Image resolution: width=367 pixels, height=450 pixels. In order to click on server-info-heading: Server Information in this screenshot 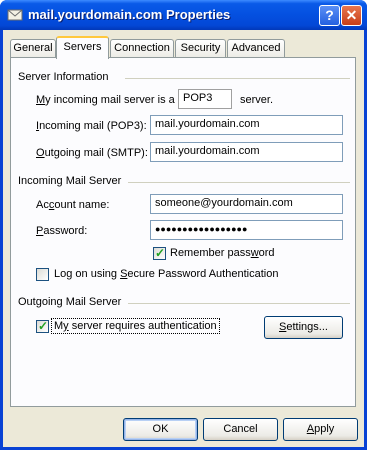, I will do `click(63, 77)`.